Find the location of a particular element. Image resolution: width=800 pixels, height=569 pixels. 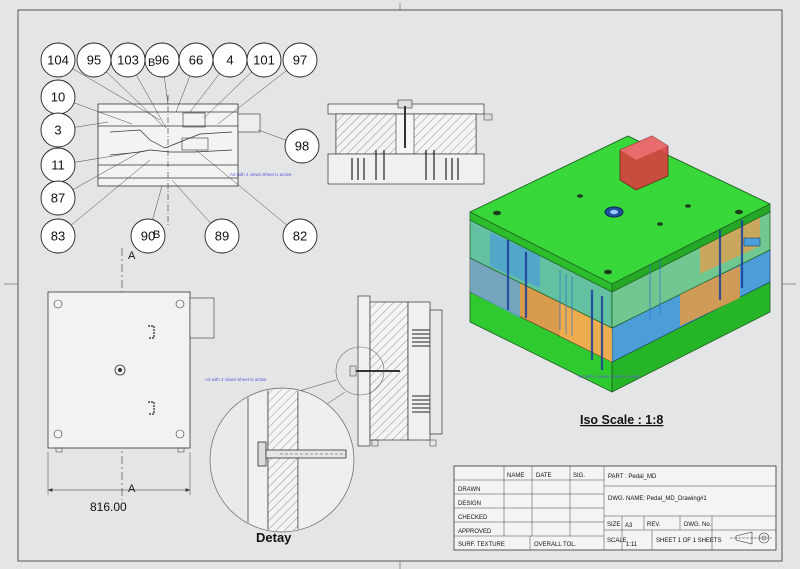

tb-dwg-no-label: DWG. No. is located at coordinates (698, 525).